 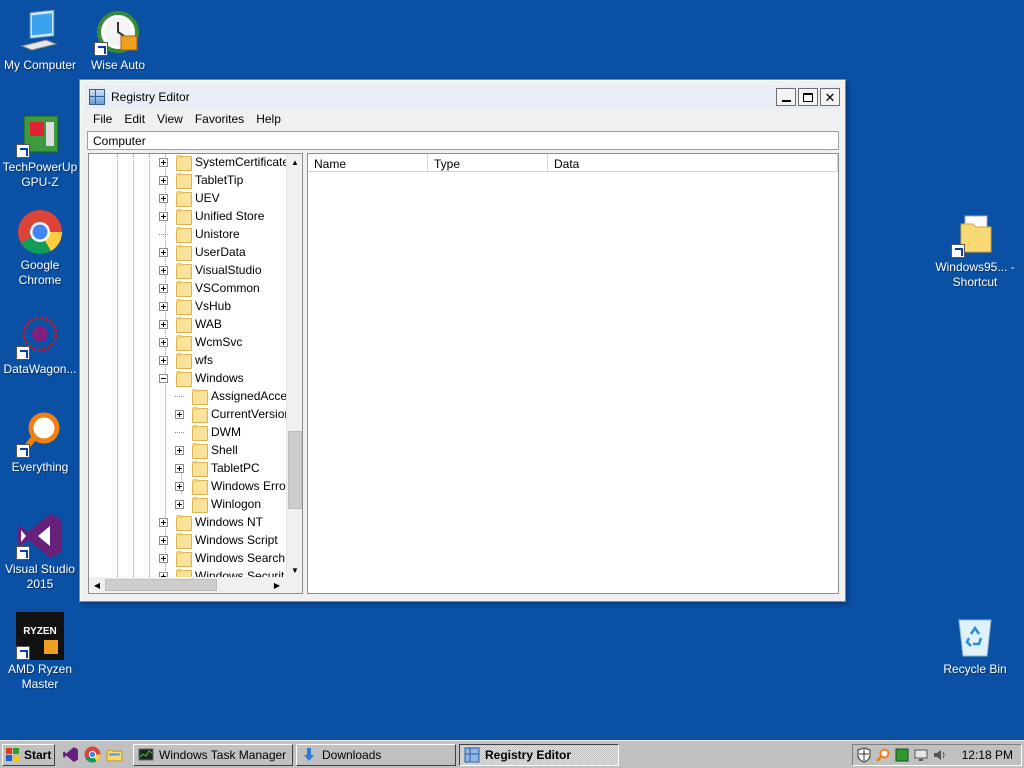 What do you see at coordinates (163, 378) in the screenshot?
I see `collapse-minus-icon` at bounding box center [163, 378].